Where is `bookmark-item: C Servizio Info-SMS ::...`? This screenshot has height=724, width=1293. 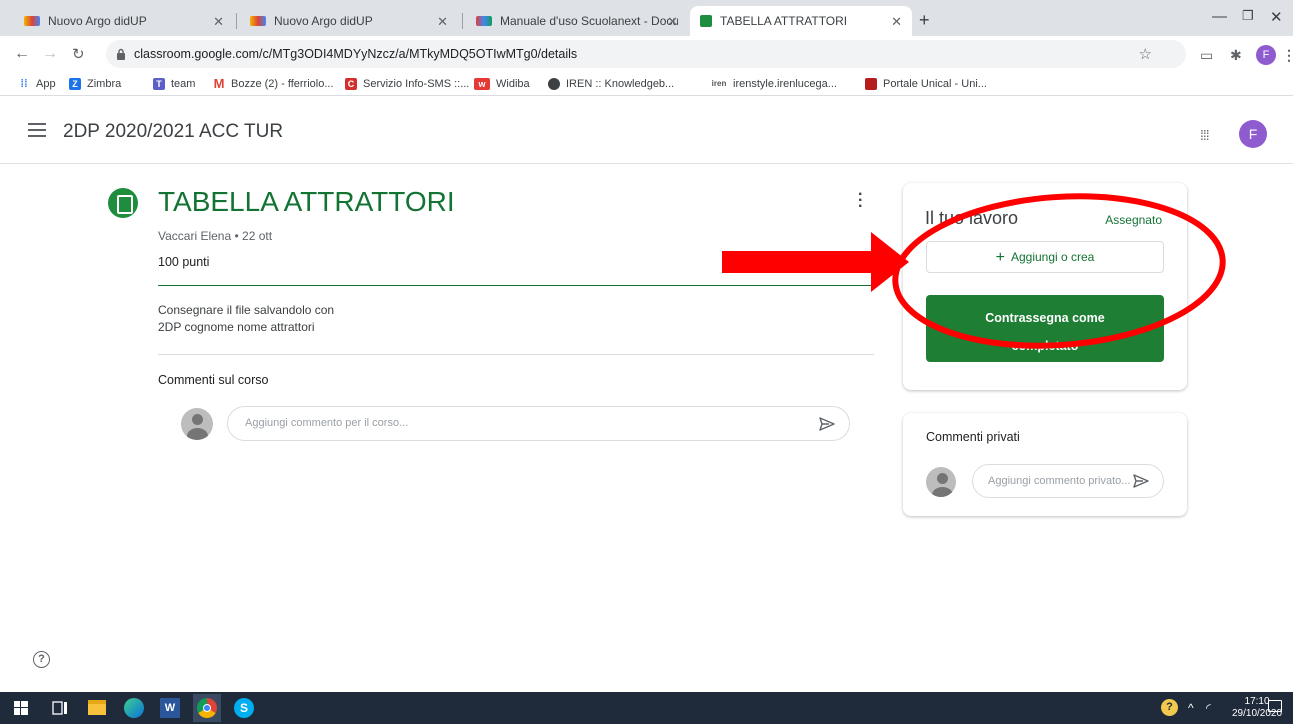
bookmark-item: C Servizio Info-SMS ::... is located at coordinates (407, 84).